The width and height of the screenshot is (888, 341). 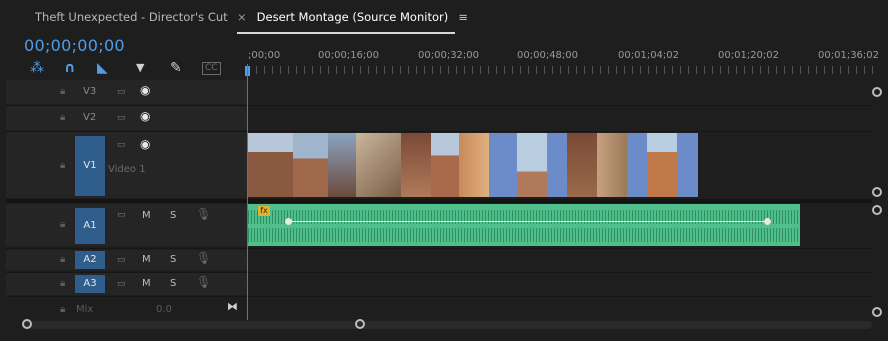 What do you see at coordinates (849, 55) in the screenshot?
I see `ruler-tick: 00;01;36;02` at bounding box center [849, 55].